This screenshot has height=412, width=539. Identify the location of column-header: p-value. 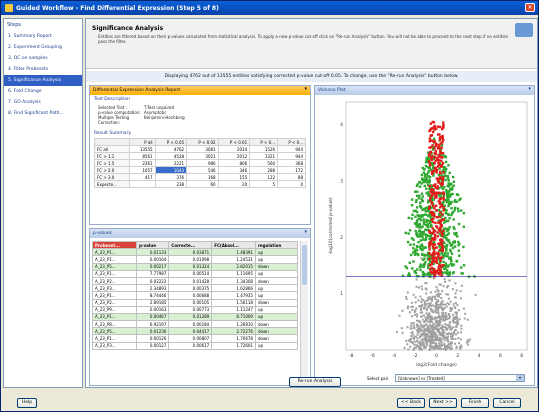
(153, 245).